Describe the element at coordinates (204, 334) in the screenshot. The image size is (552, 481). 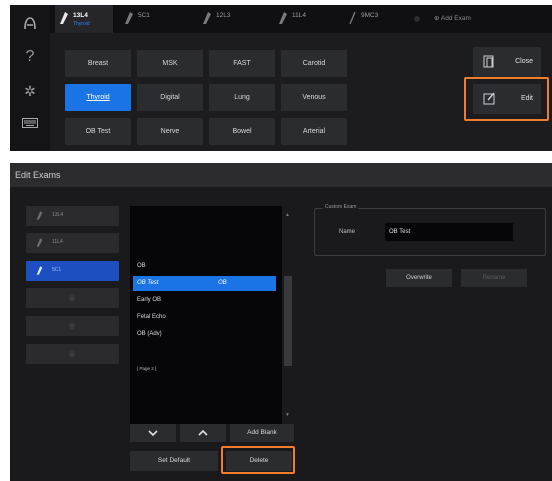
I see `list-item: OB (Adv)` at that location.